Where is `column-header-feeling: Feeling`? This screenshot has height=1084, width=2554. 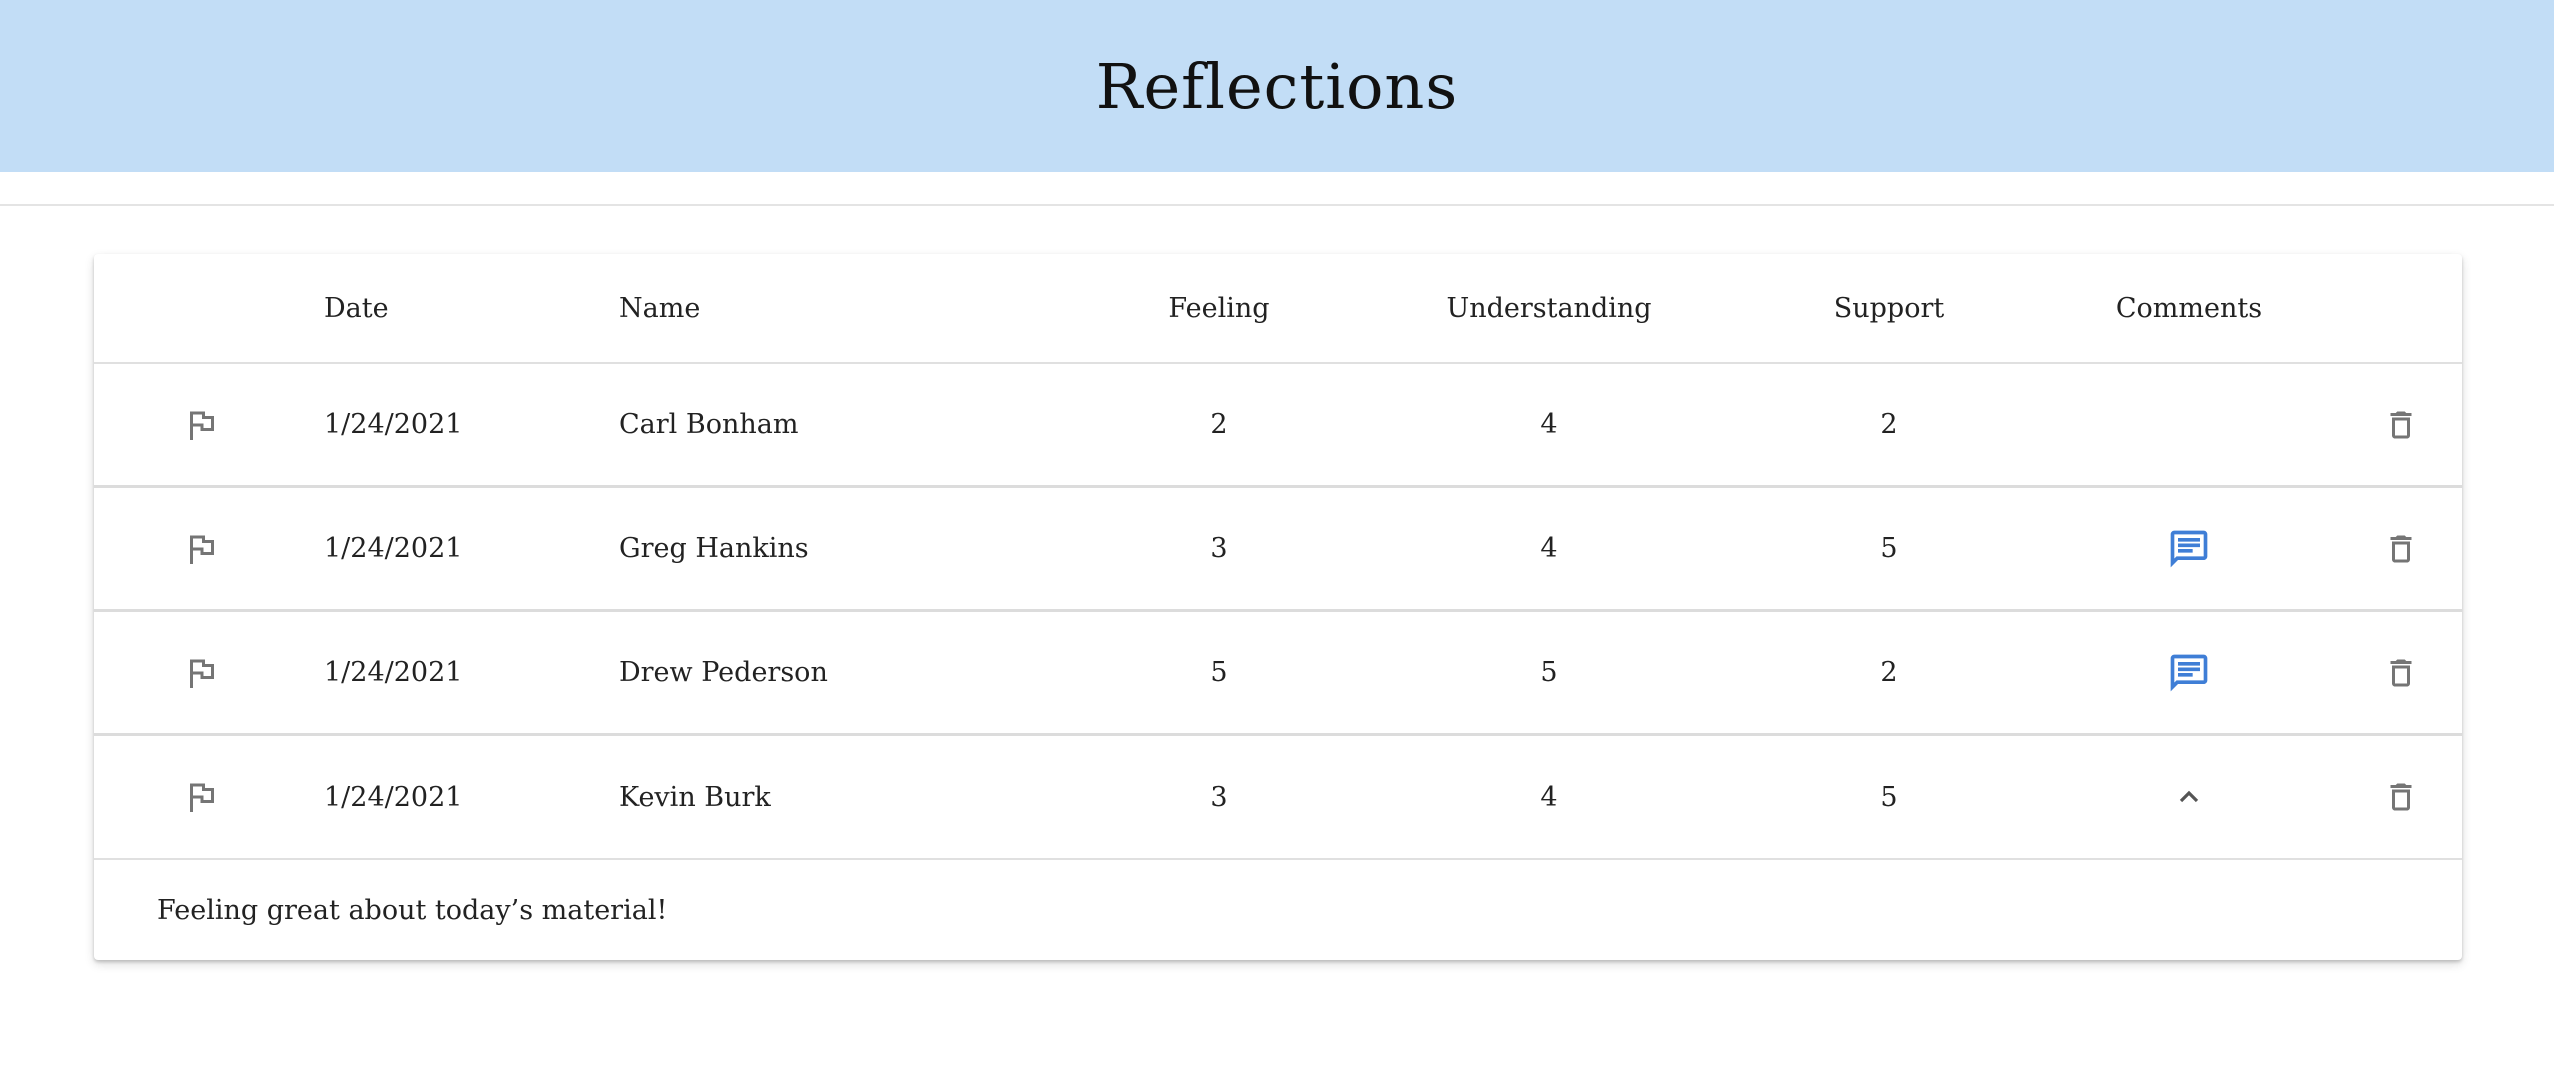
column-header-feeling: Feeling is located at coordinates (1219, 308).